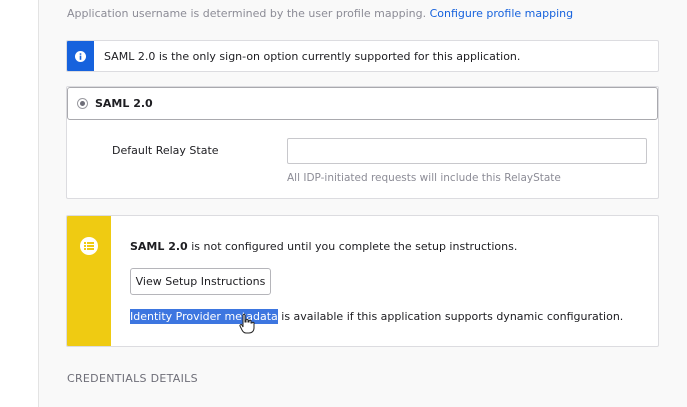  I want to click on configure-profile-mapping-link: Configure profile mapping, so click(501, 13).